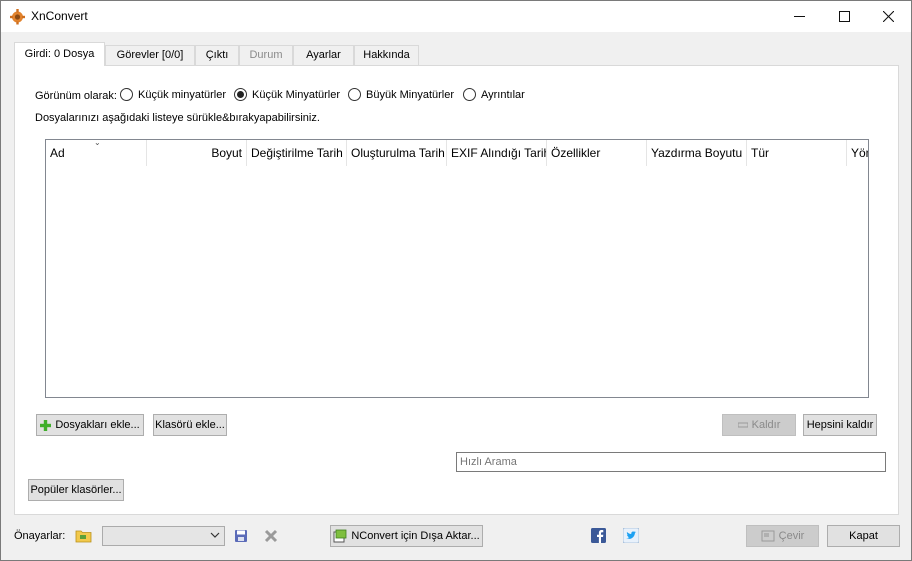 This screenshot has height=561, width=912. I want to click on close-window-button, so click(888, 16).